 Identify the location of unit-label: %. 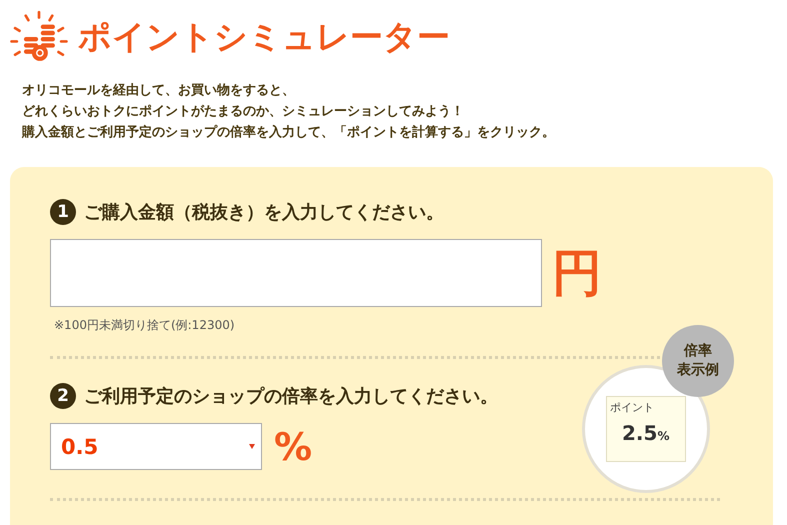
(293, 446).